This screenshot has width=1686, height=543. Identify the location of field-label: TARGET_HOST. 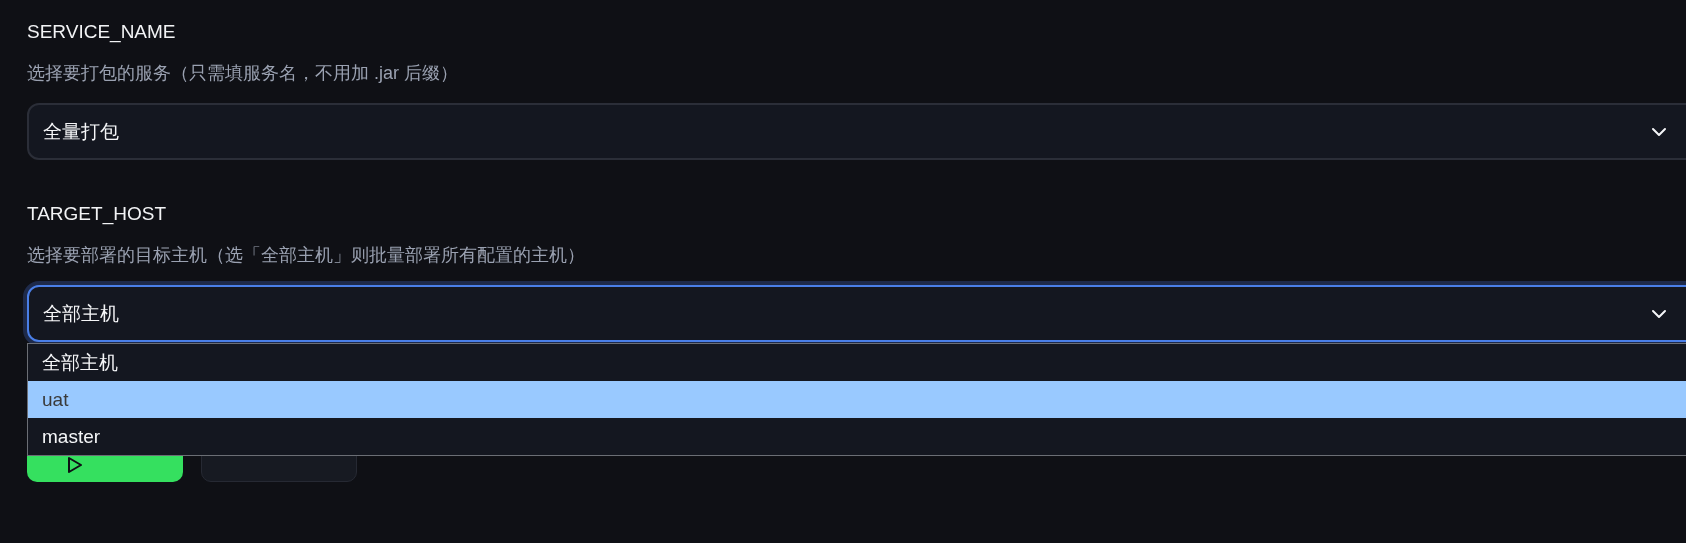
(96, 214).